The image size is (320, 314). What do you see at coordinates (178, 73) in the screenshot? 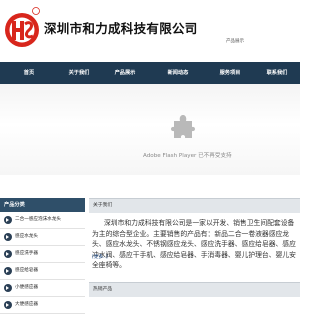
I see `nav-item-news: 新闻动态` at bounding box center [178, 73].